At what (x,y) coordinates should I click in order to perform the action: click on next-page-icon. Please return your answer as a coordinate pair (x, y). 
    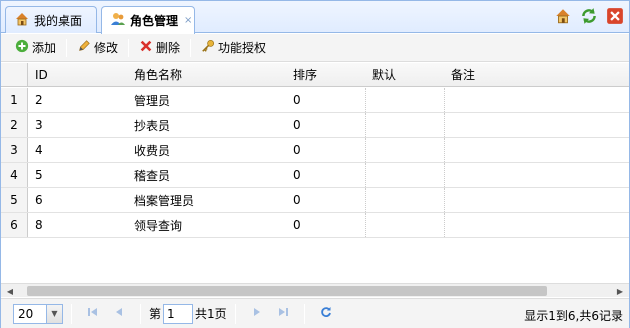
    Looking at the image, I should click on (257, 313).